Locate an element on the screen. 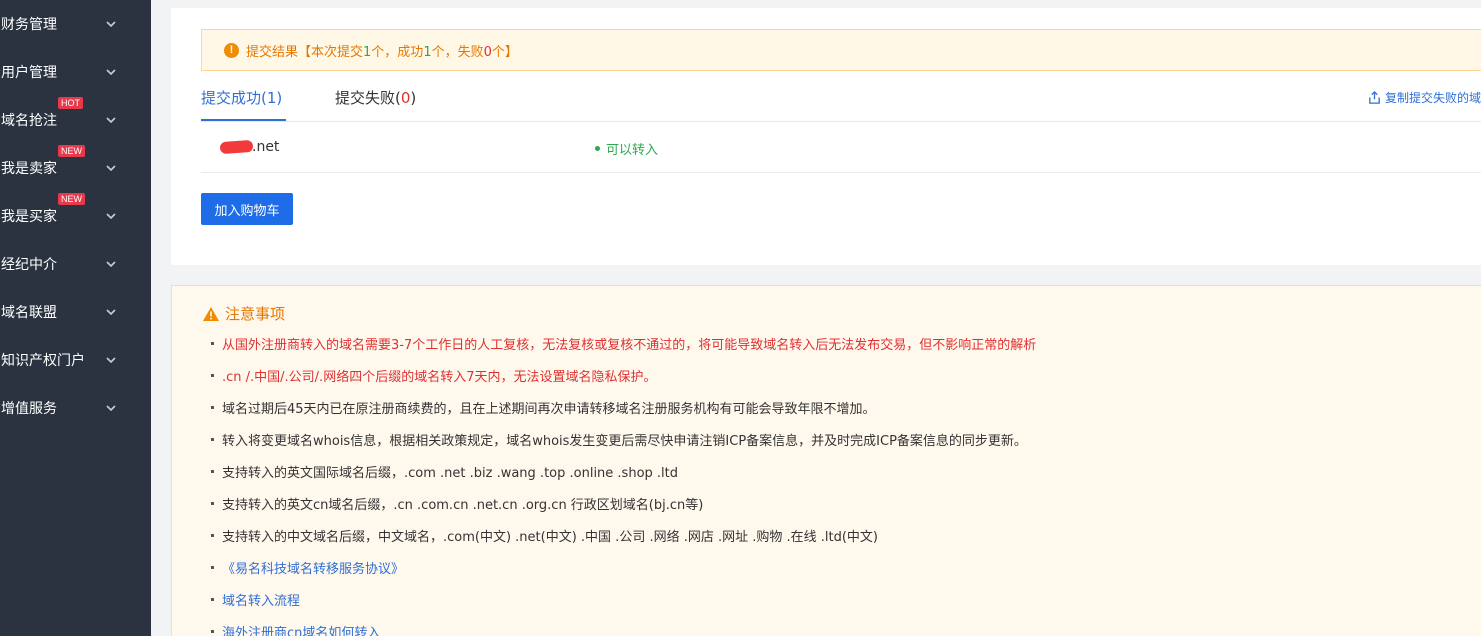 This screenshot has width=1481, height=636. sidebar-item-label: 增值服务 is located at coordinates (29, 409).